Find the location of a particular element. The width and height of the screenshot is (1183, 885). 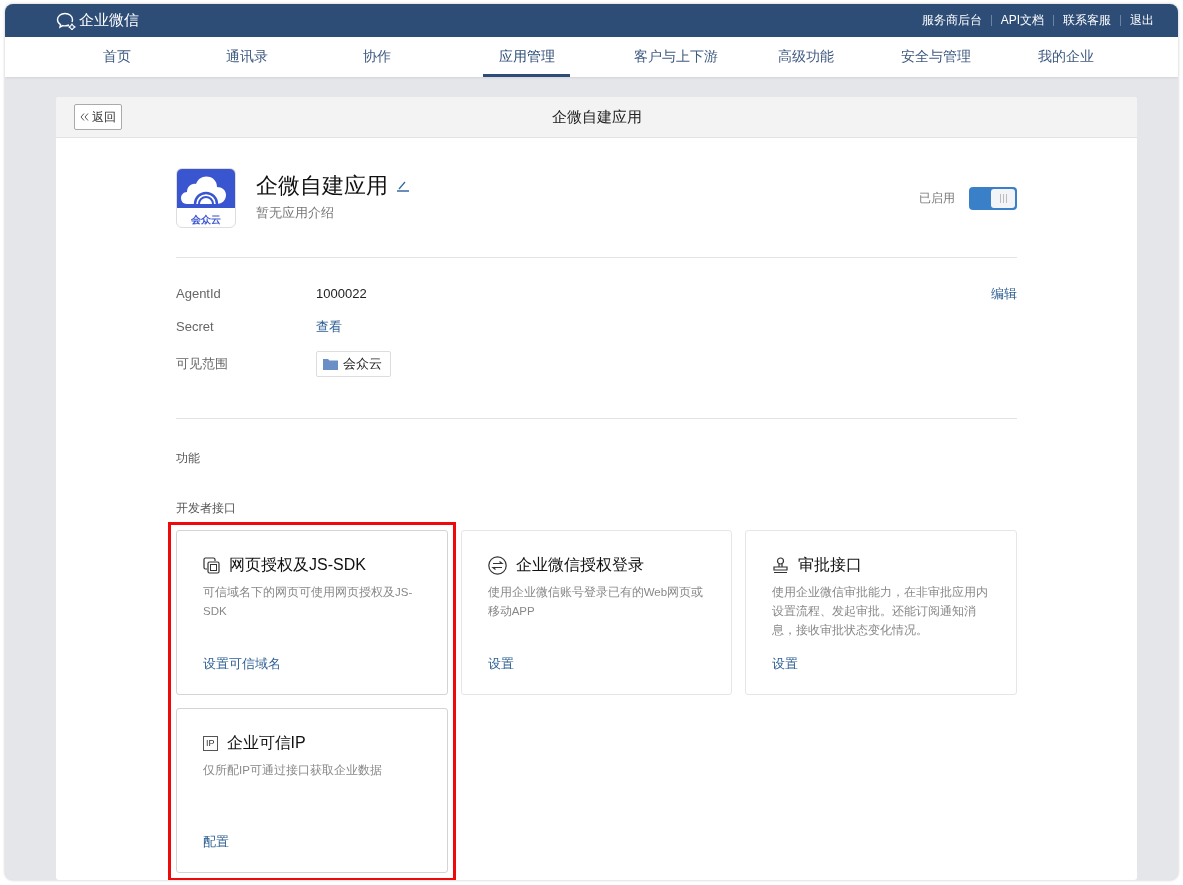

card-action-link: 配置 is located at coordinates (312, 842).